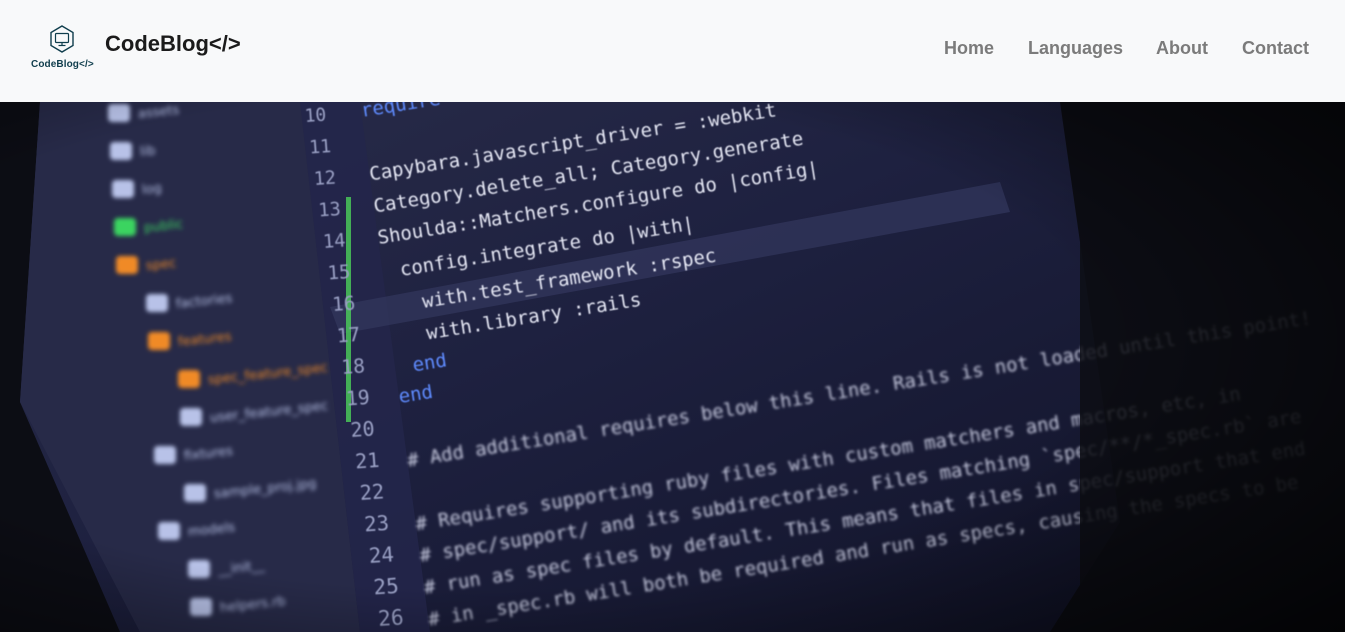  What do you see at coordinates (173, 44) in the screenshot?
I see `brand-name: CodeBlog</>` at bounding box center [173, 44].